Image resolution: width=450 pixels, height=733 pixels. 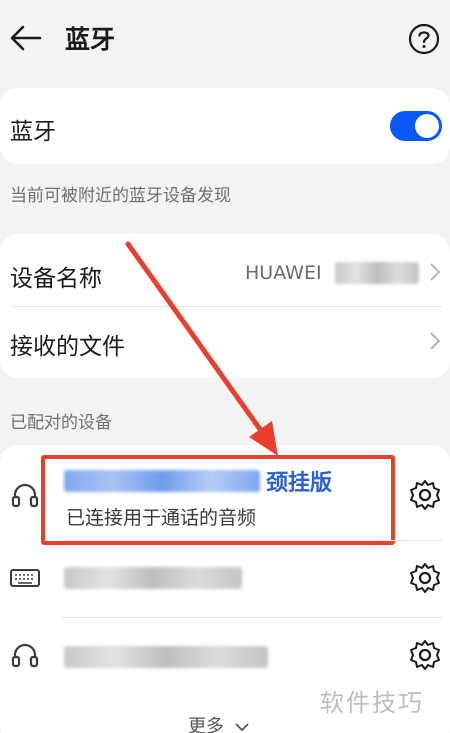 What do you see at coordinates (225, 126) in the screenshot?
I see `bluetooth-toggle-card` at bounding box center [225, 126].